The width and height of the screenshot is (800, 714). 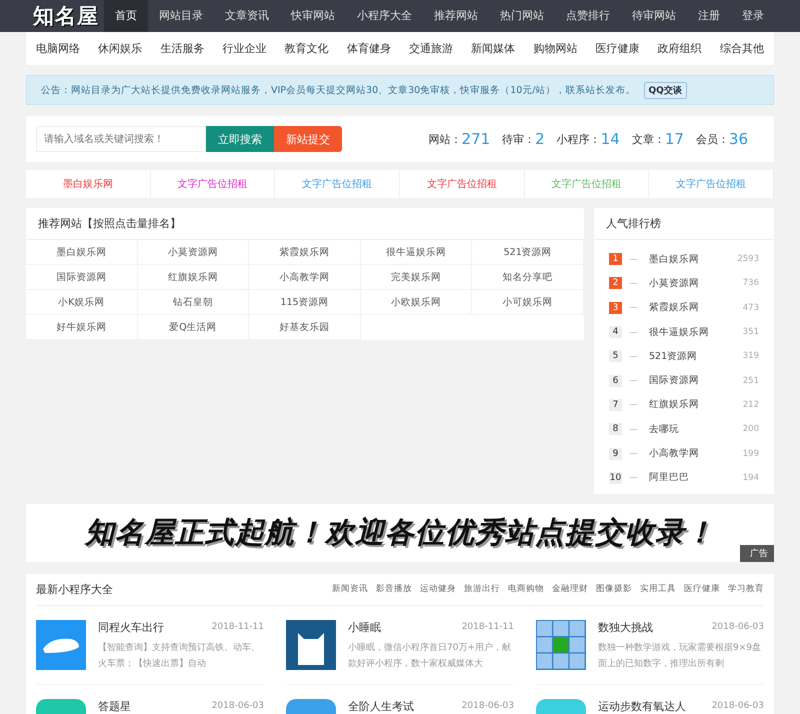 What do you see at coordinates (121, 139) in the screenshot?
I see `search-field: 请输入域名或关键词搜索！` at bounding box center [121, 139].